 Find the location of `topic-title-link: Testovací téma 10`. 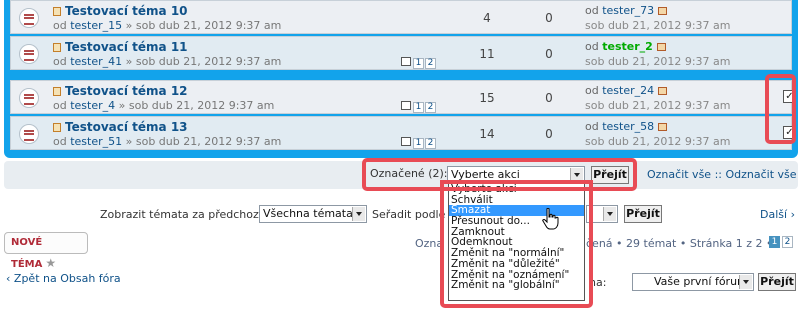

topic-title-link: Testovací téma 10 is located at coordinates (120, 11).